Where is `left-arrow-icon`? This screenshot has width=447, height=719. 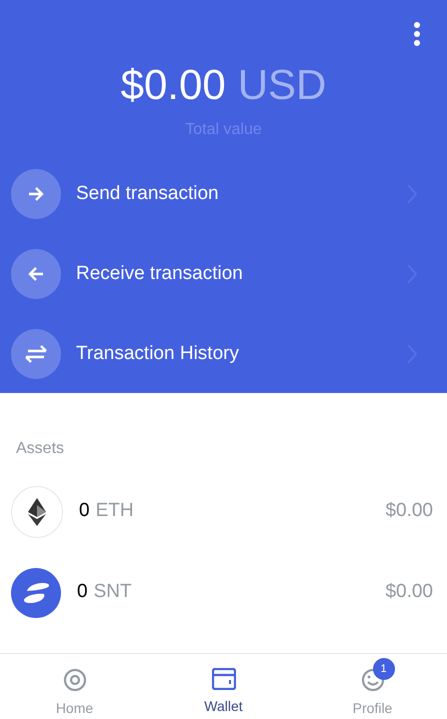 left-arrow-icon is located at coordinates (36, 274).